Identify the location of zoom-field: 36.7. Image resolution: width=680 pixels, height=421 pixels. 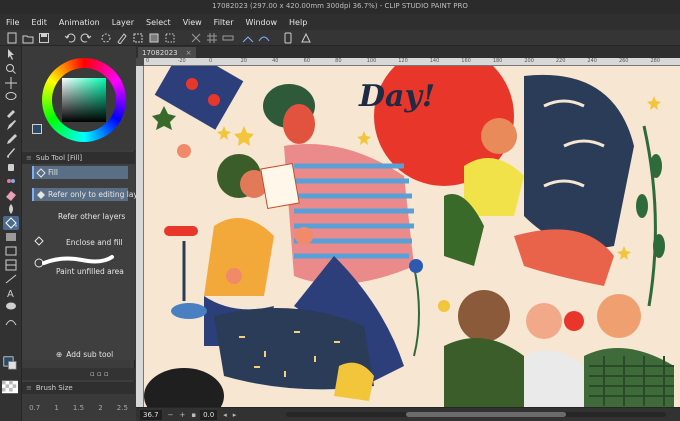
(151, 414).